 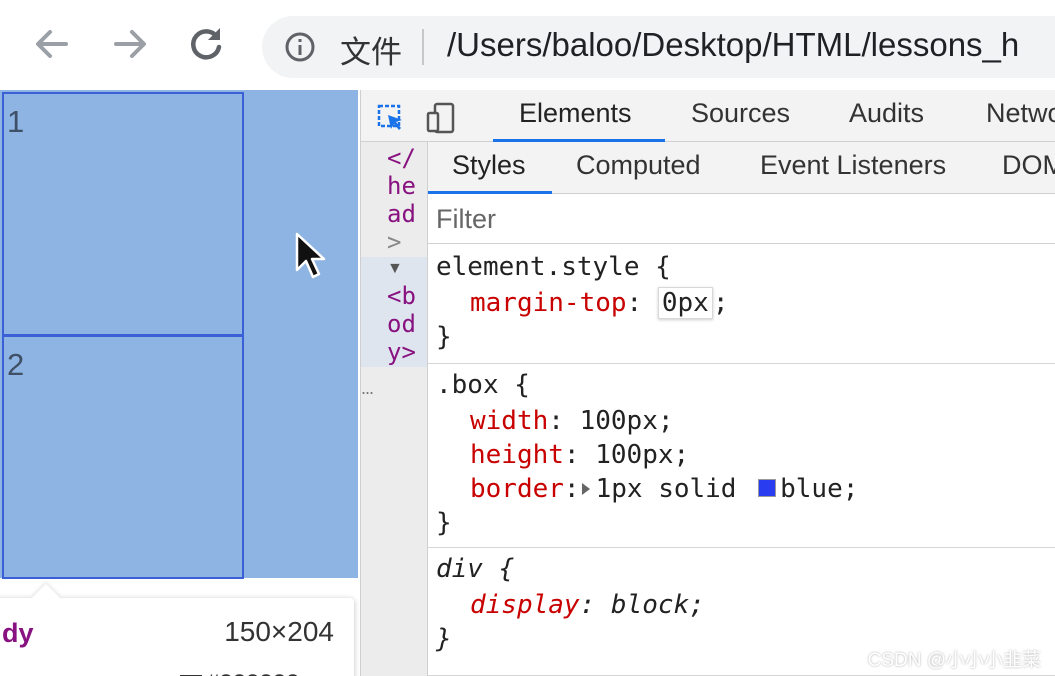 What do you see at coordinates (300, 47) in the screenshot?
I see `info-icon` at bounding box center [300, 47].